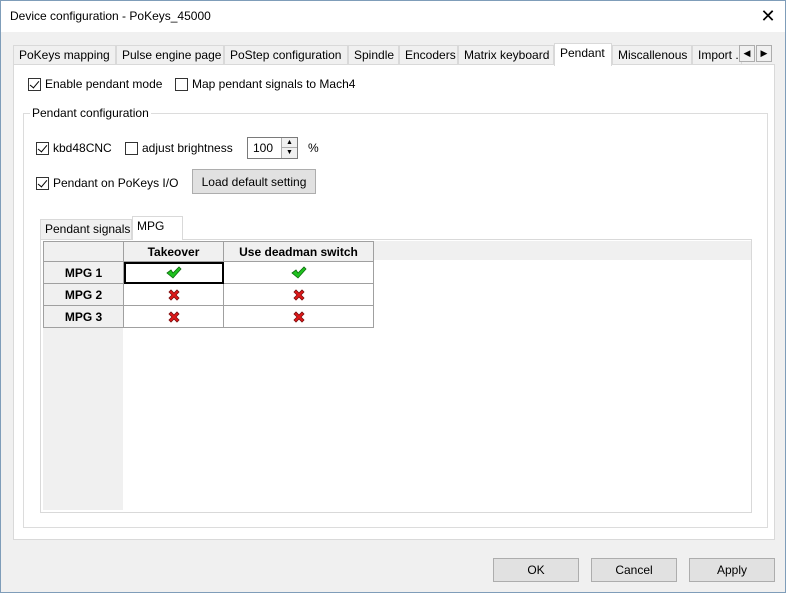 The height and width of the screenshot is (593, 786). What do you see at coordinates (634, 570) in the screenshot?
I see `cancel-button: Cancel` at bounding box center [634, 570].